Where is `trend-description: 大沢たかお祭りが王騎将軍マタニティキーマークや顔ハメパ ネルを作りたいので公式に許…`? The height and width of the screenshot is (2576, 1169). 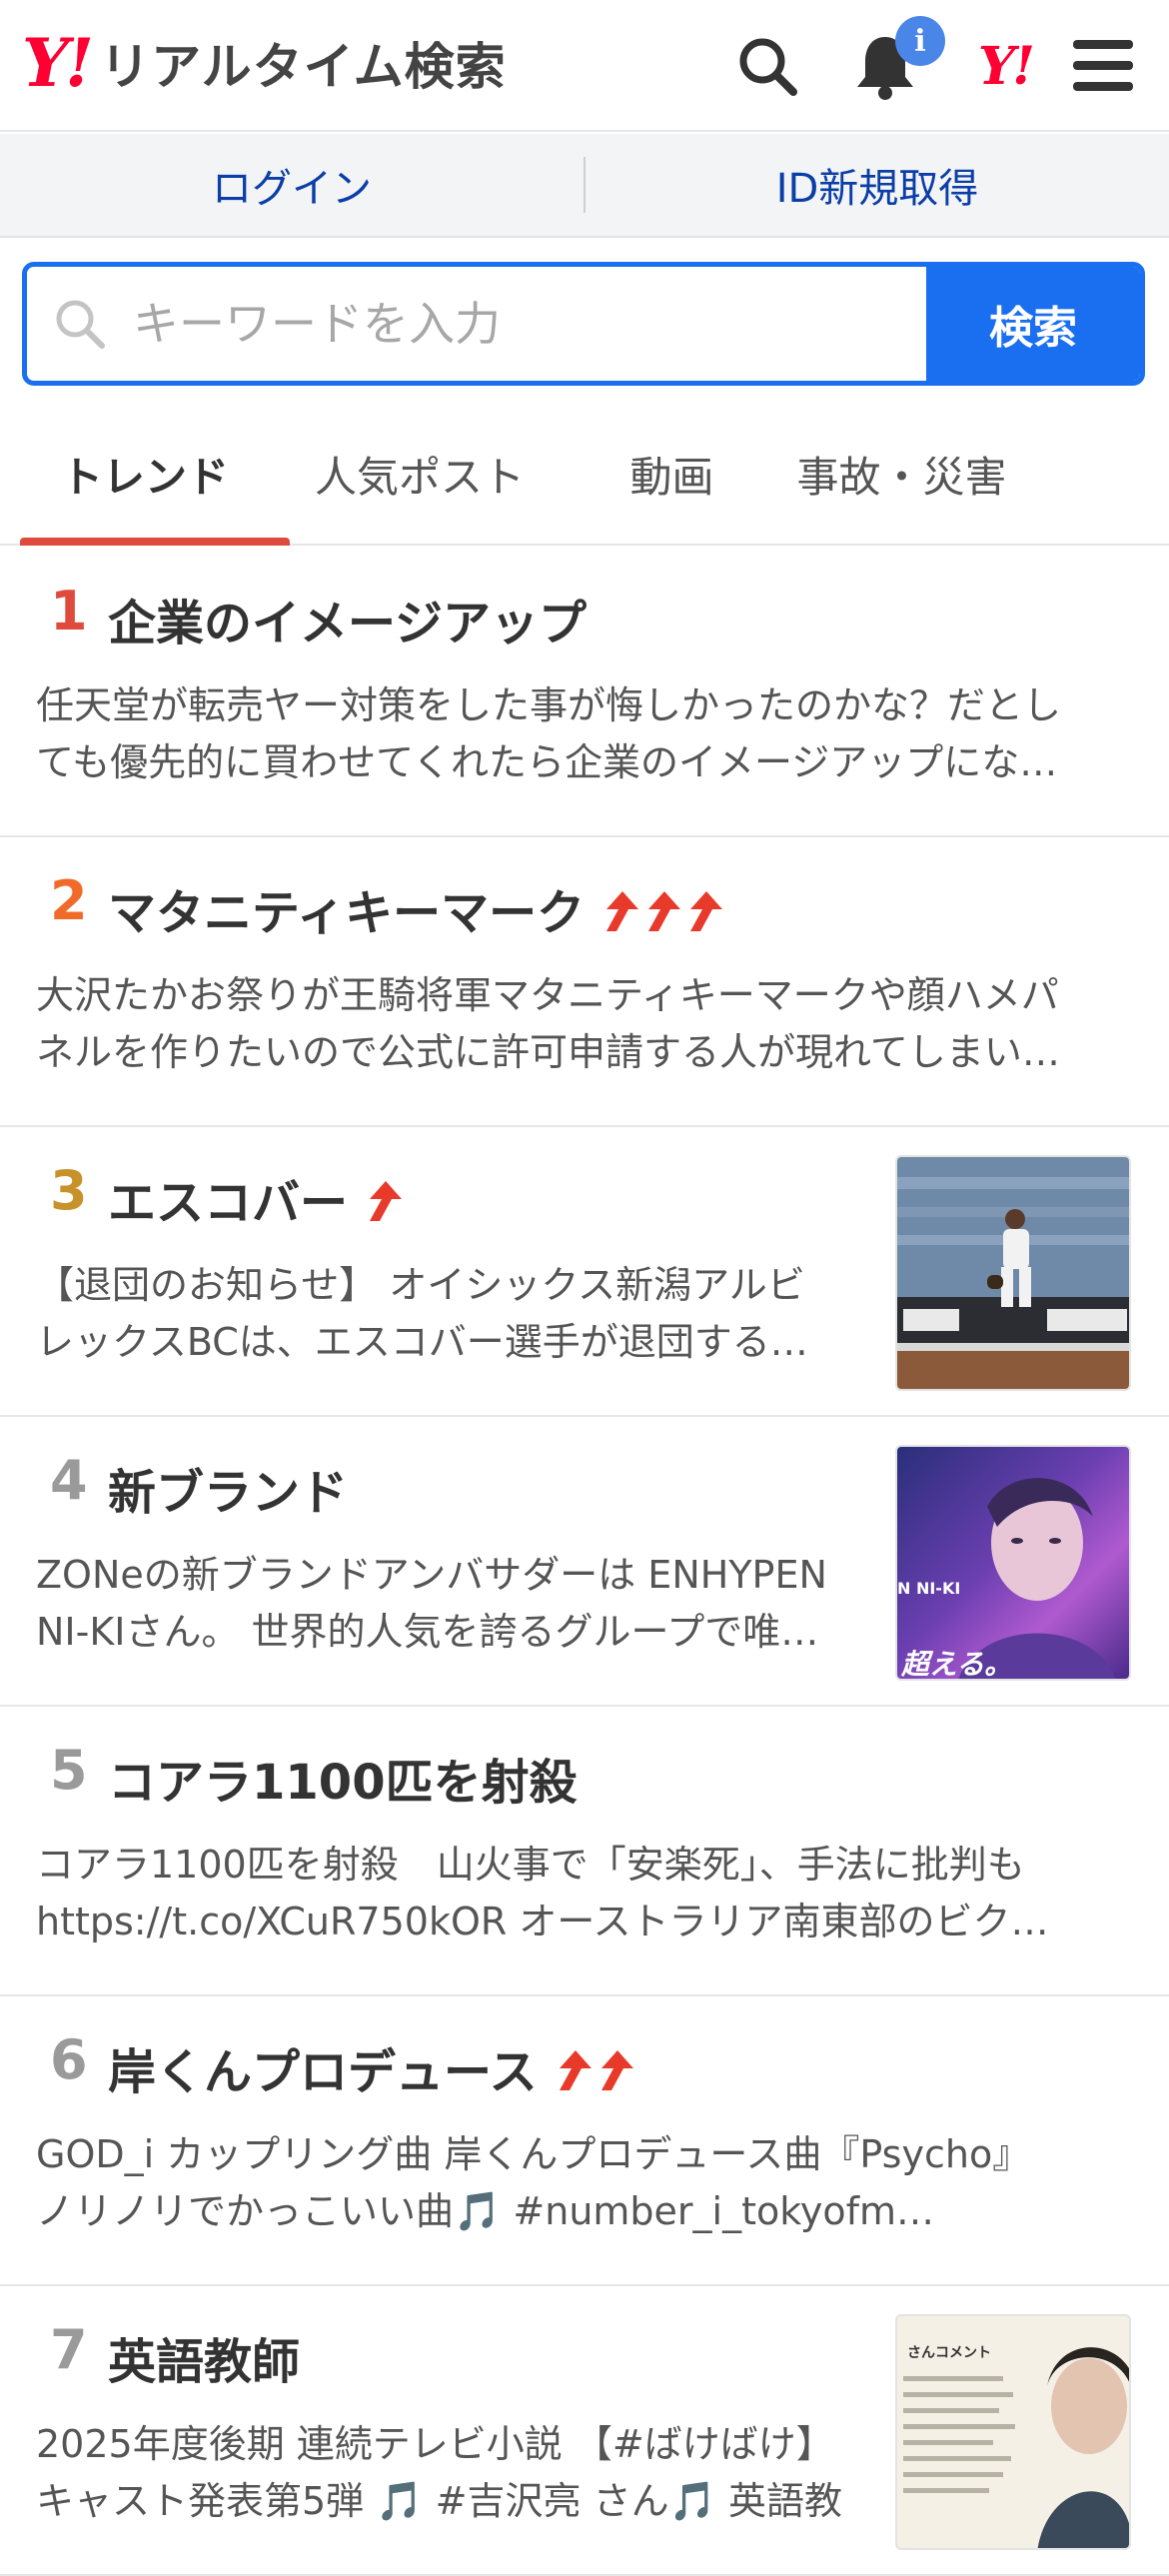 trend-description: 大沢たかお祭りが王騎将軍マタニティキーマークや顔ハメパ ネルを作りたいので公式に許… is located at coordinates (585, 1024).